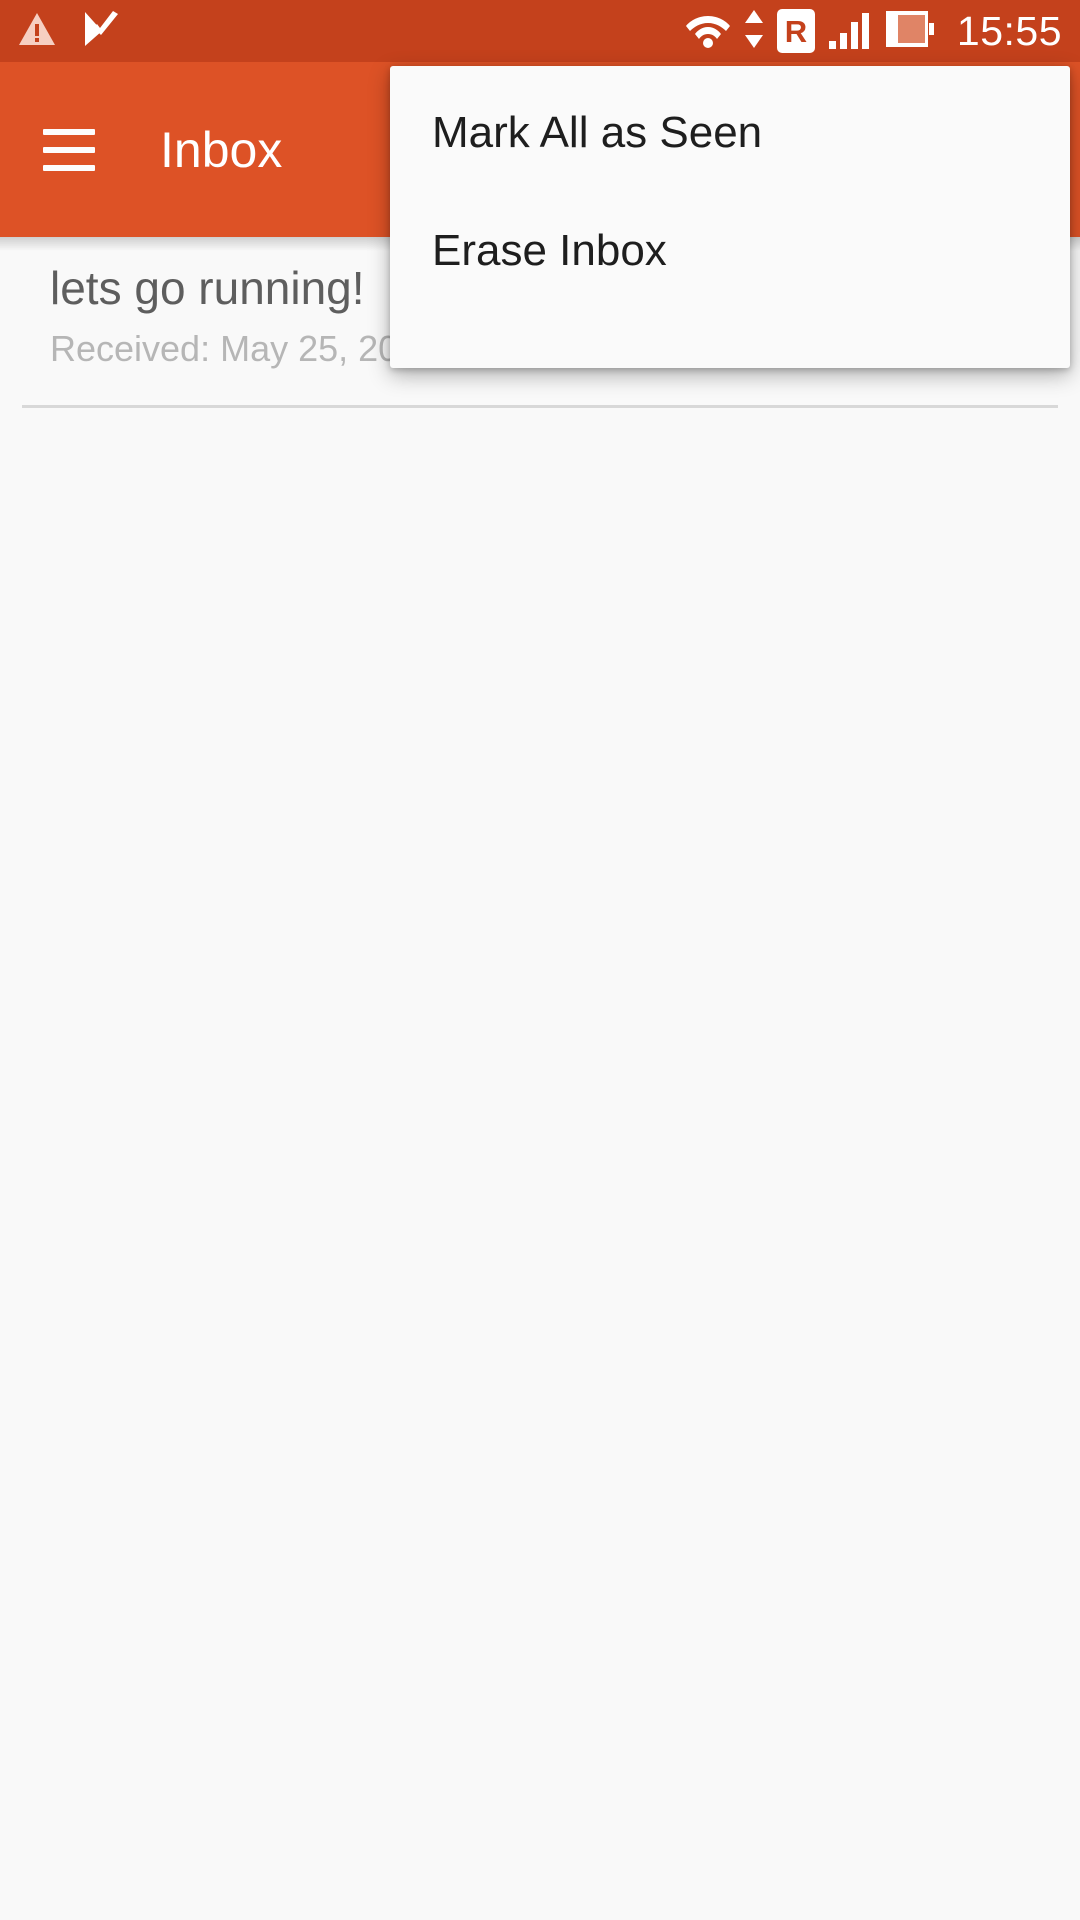  Describe the element at coordinates (850, 31) in the screenshot. I see `cell-signal-bars-icon` at that location.